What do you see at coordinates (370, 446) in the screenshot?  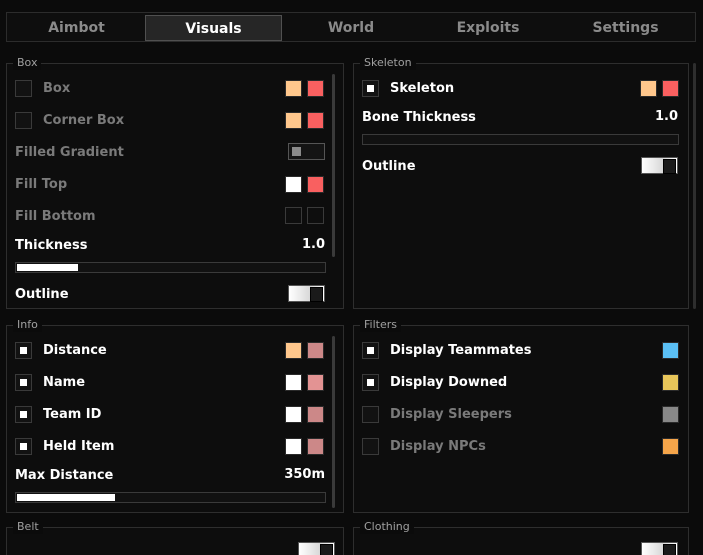 I see `display-npcs-checkbox` at bounding box center [370, 446].